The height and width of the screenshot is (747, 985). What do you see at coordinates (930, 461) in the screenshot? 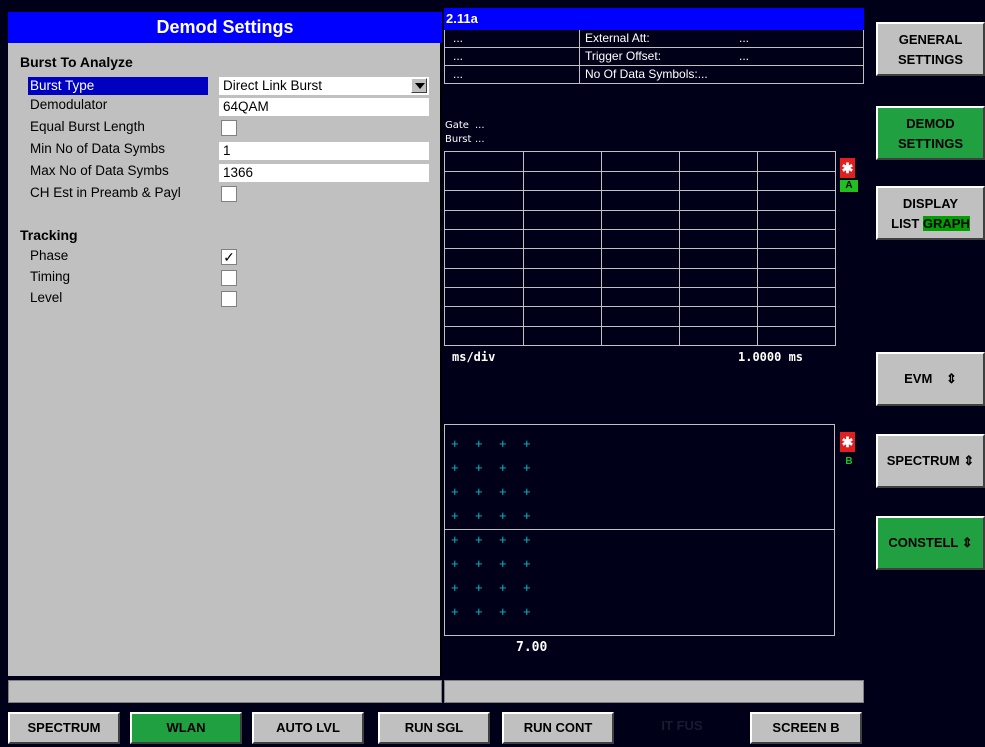
I see `spectrum-softkey: SPECTRUM ⇕` at bounding box center [930, 461].